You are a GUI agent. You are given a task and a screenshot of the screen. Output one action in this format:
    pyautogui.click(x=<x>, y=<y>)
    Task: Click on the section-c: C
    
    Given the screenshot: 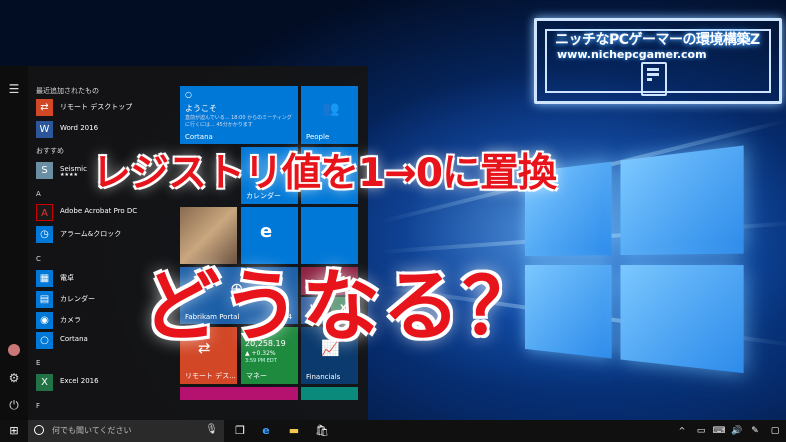 What is the action you would take?
    pyautogui.click(x=38, y=259)
    